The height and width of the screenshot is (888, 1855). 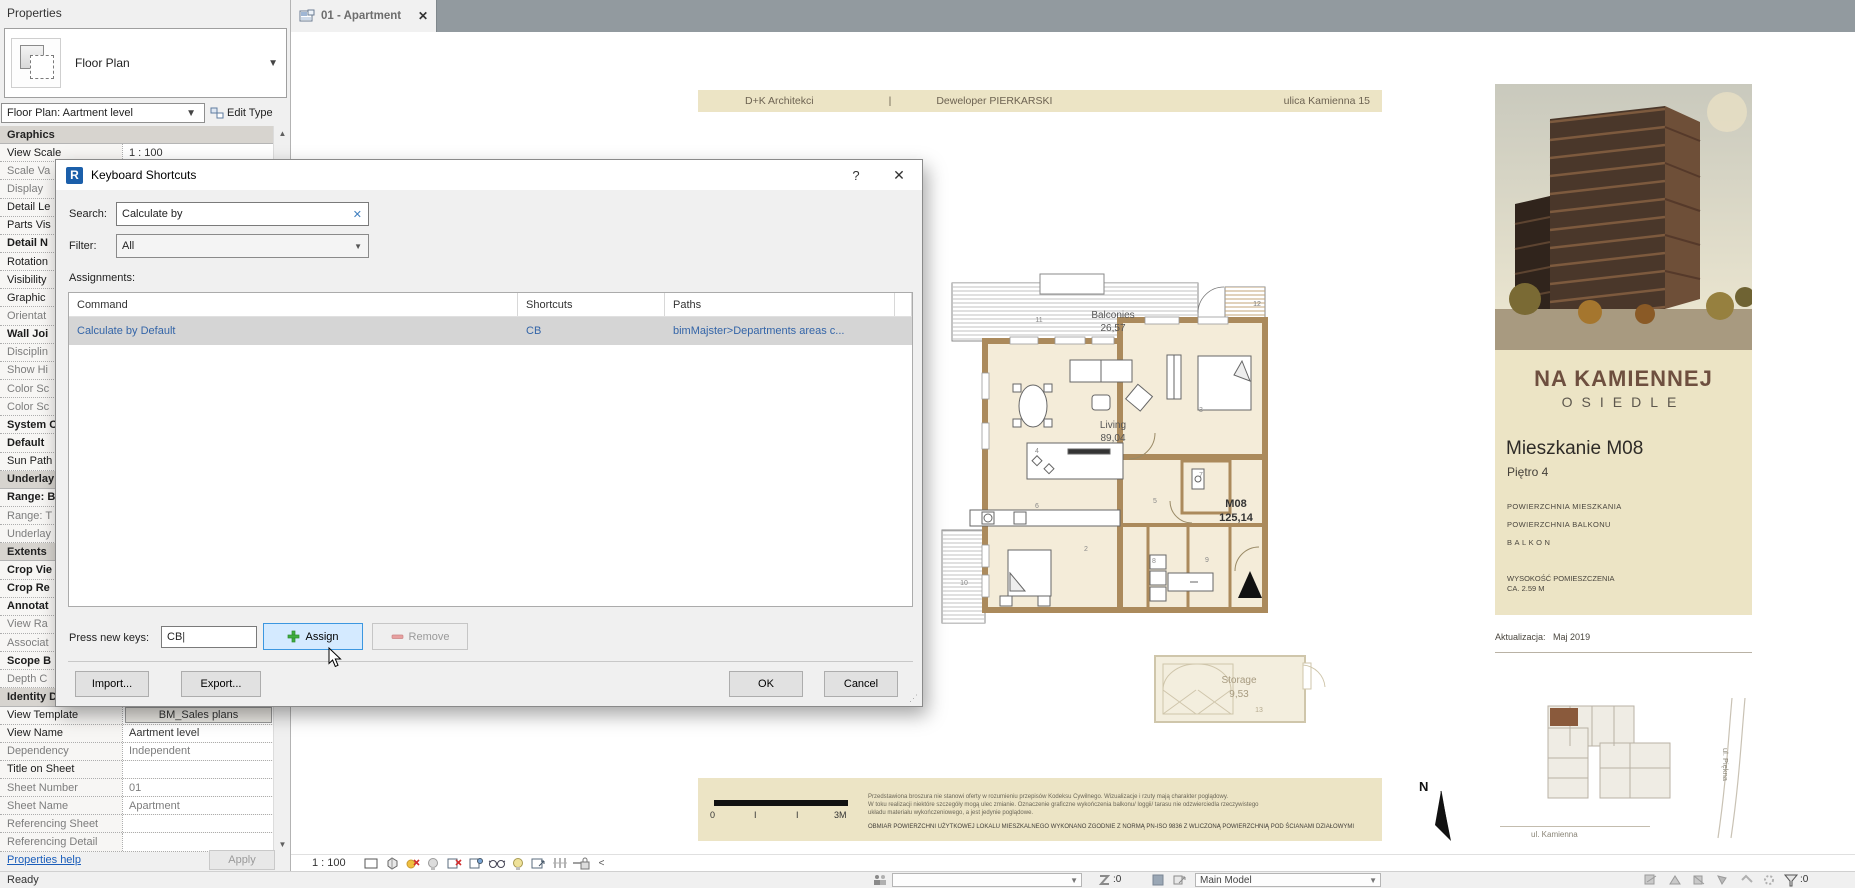 I want to click on instance-selector-value: Floor Plan: Aartment level, so click(x=70, y=113).